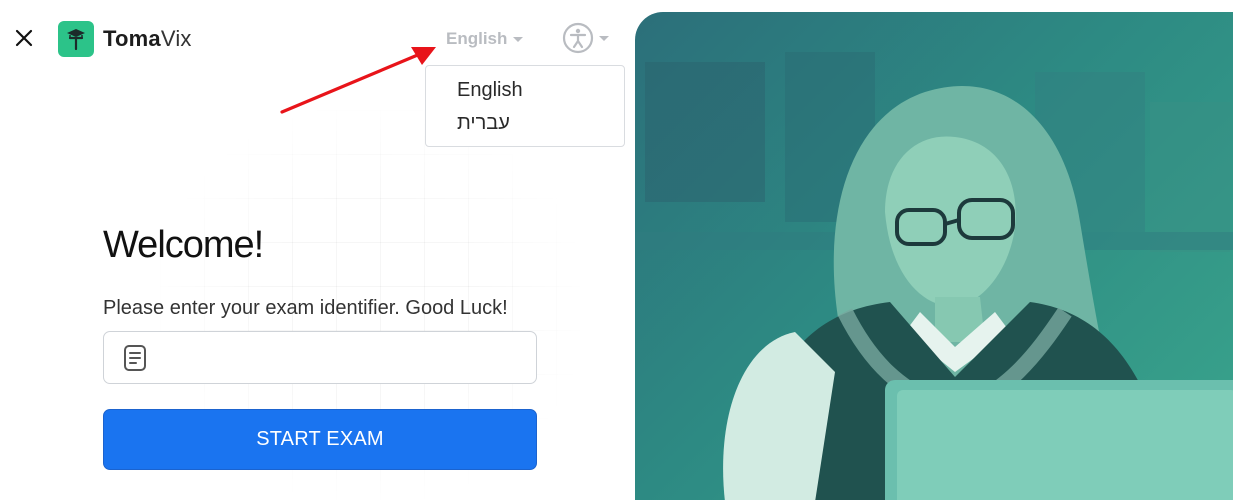 This screenshot has height=500, width=1233. Describe the element at coordinates (578, 38) in the screenshot. I see `accessibility-icon` at that location.